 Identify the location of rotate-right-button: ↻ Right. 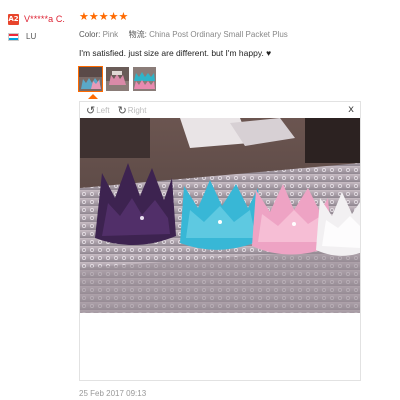
(132, 110).